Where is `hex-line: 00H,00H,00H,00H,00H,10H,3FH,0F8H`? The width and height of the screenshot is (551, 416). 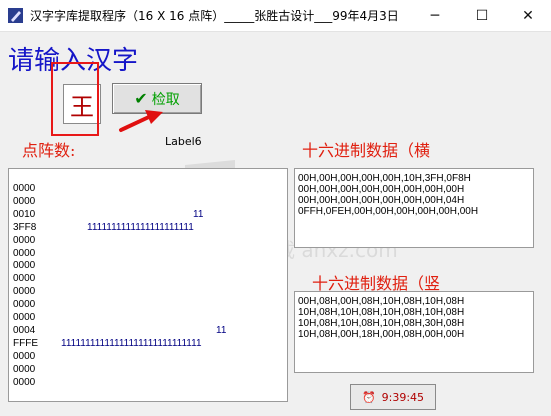 hex-line: 00H,00H,00H,00H,00H,10H,3FH,0F8H is located at coordinates (384, 178).